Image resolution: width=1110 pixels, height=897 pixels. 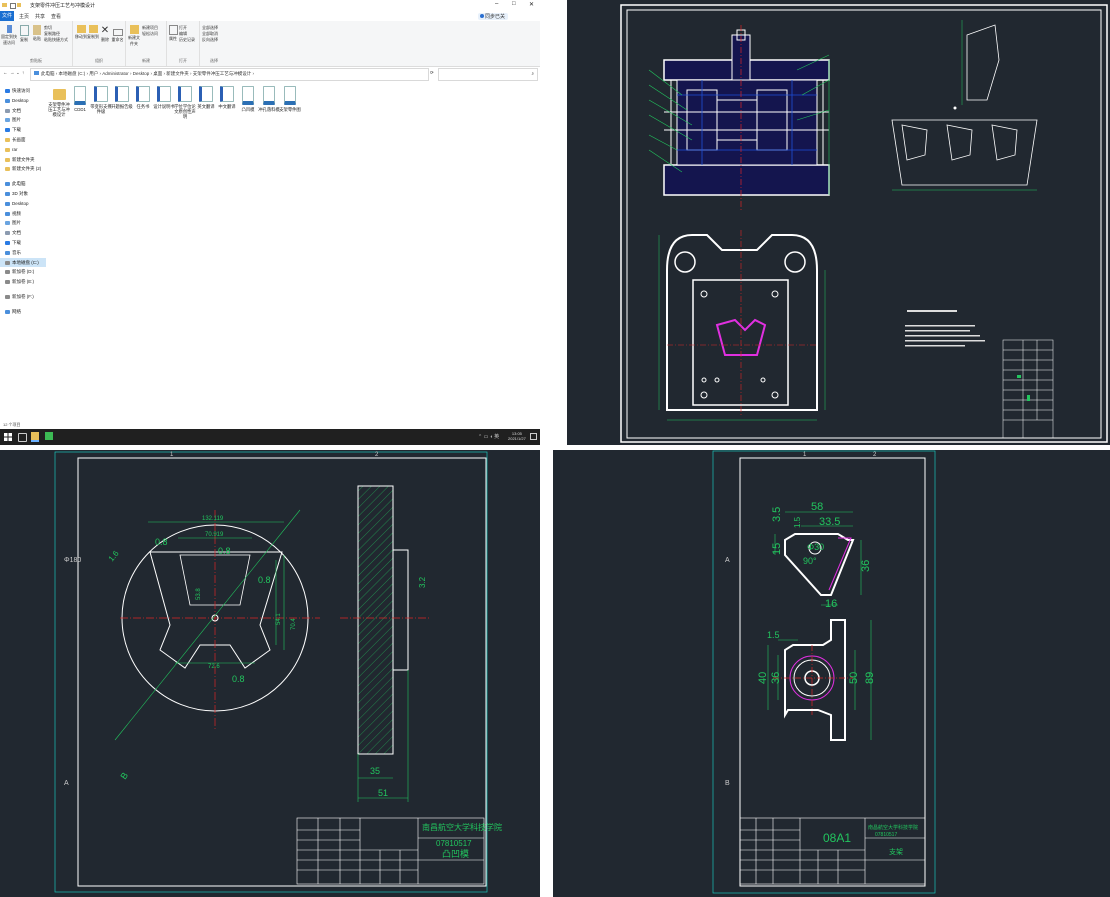 I want to click on tab-file: 文件, so click(x=7, y=16).